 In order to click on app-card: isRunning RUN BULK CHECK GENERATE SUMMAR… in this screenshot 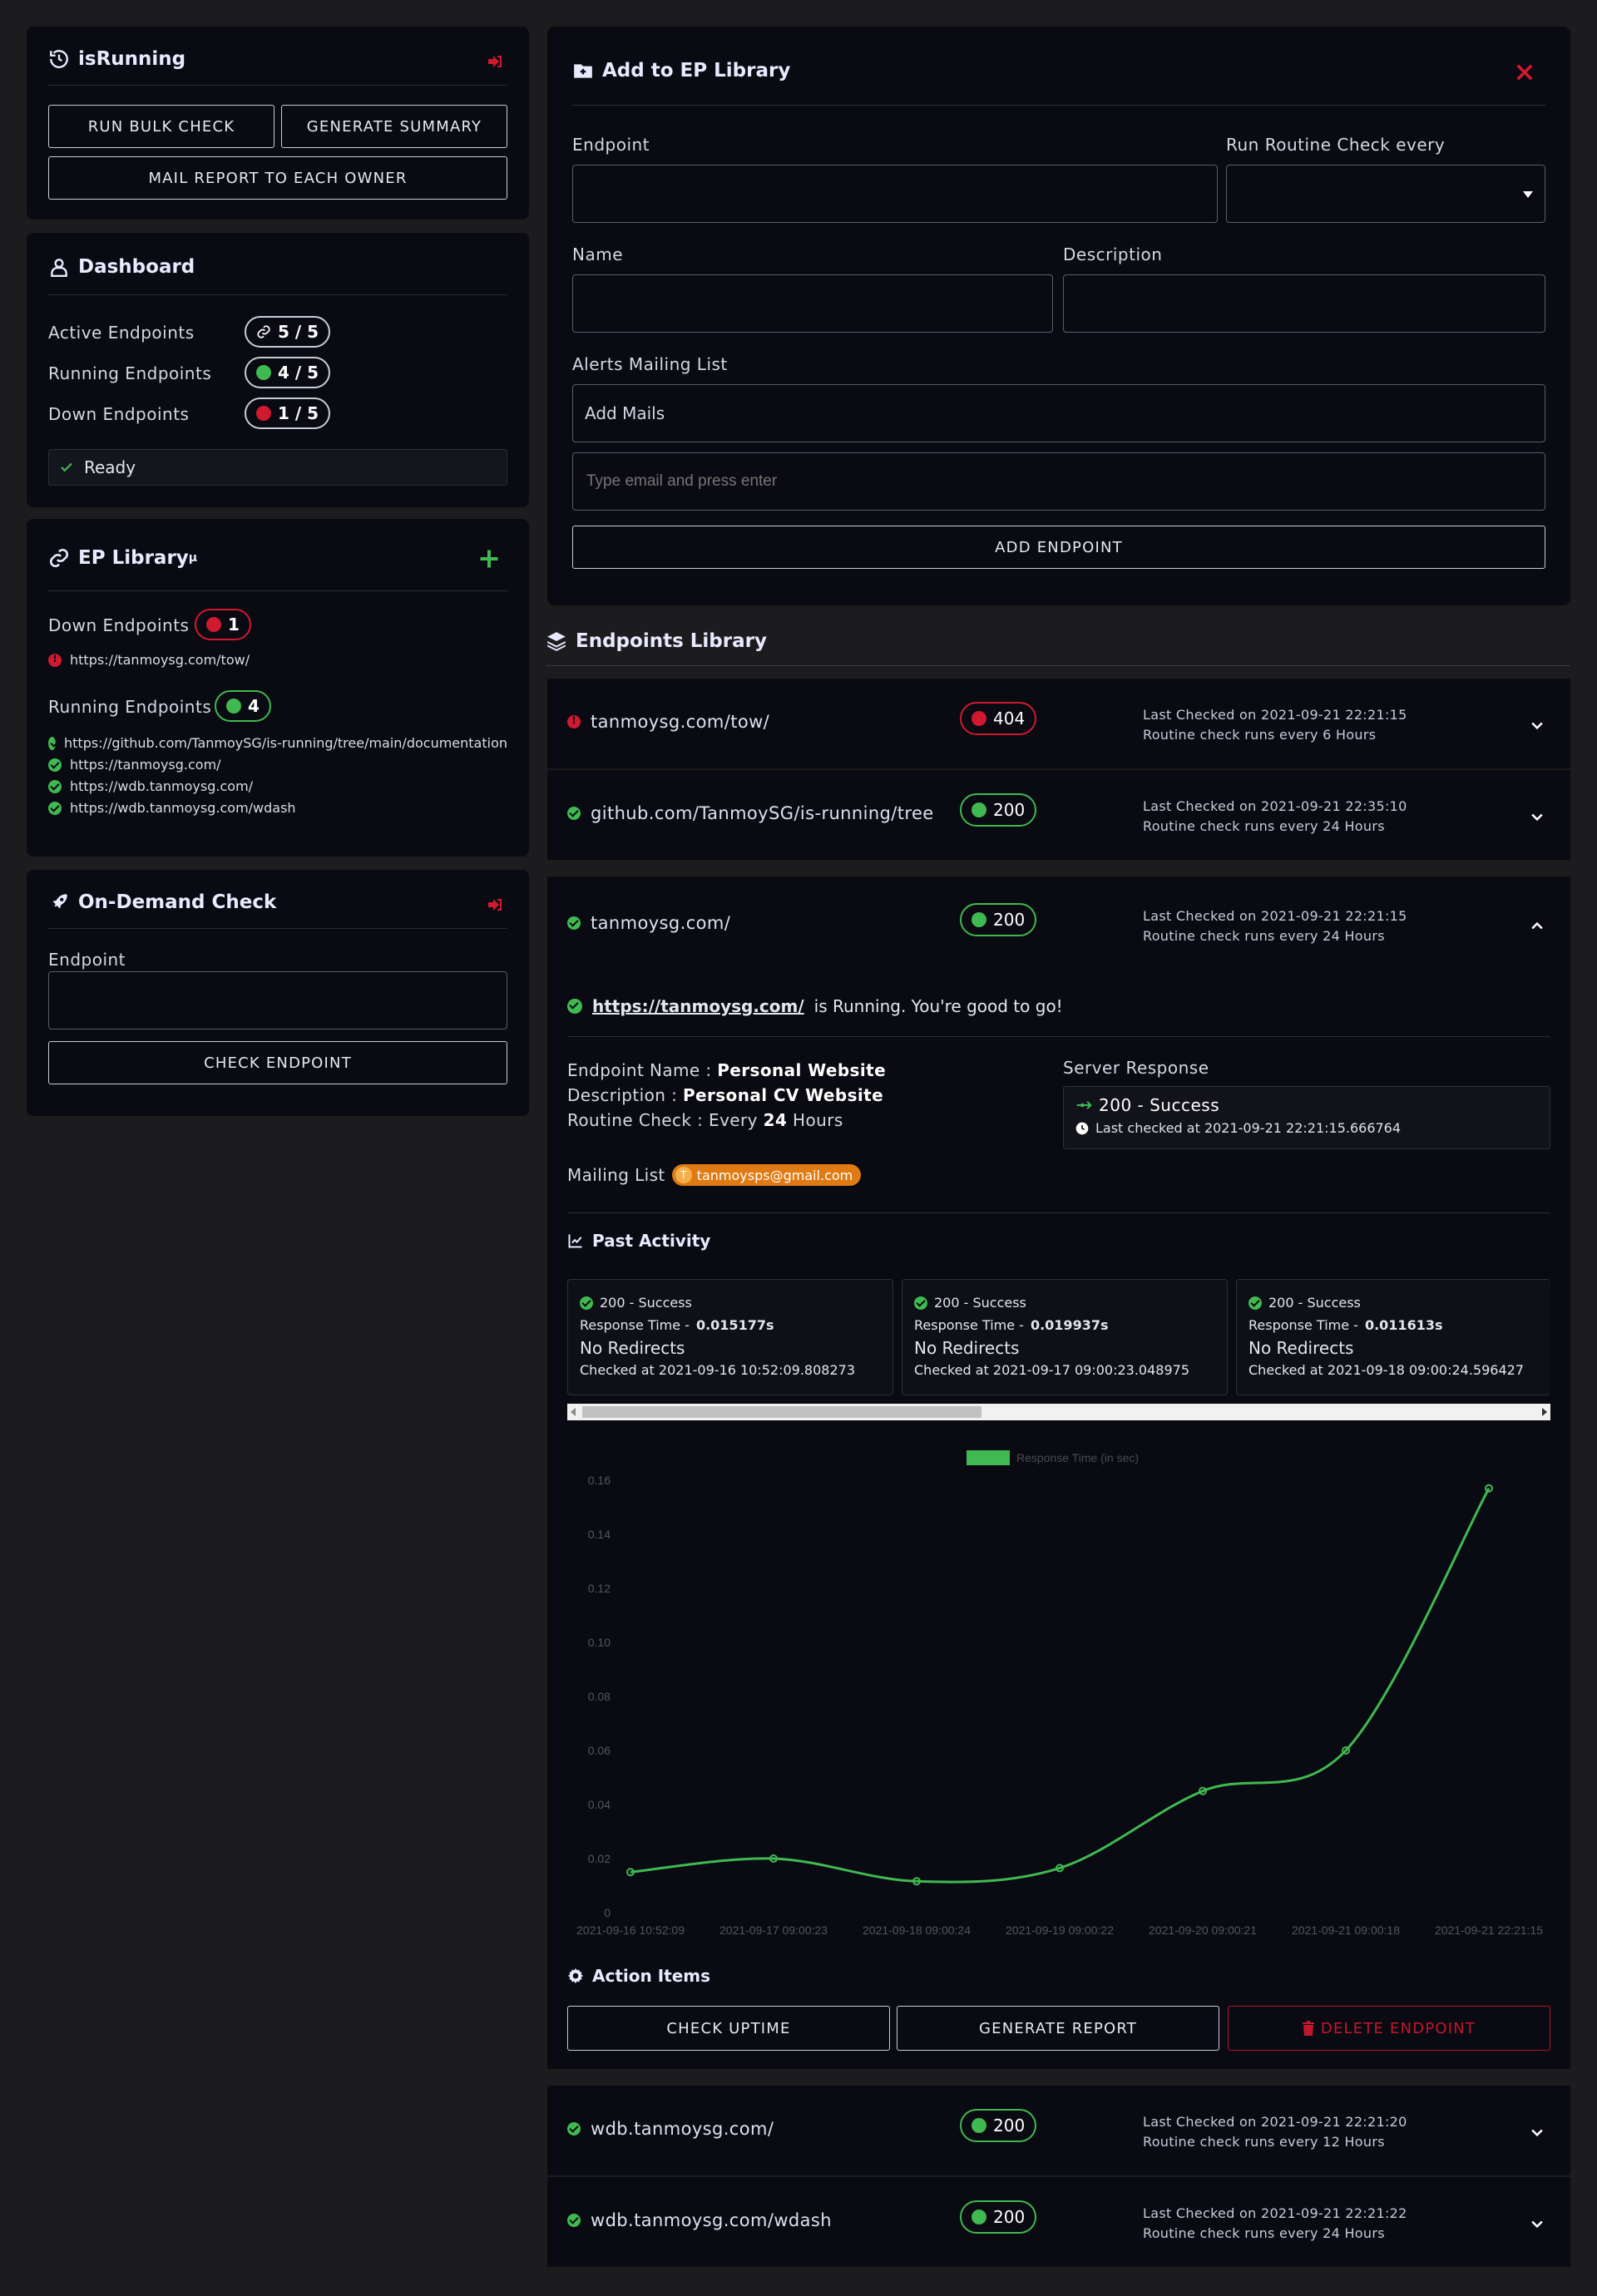, I will do `click(278, 124)`.